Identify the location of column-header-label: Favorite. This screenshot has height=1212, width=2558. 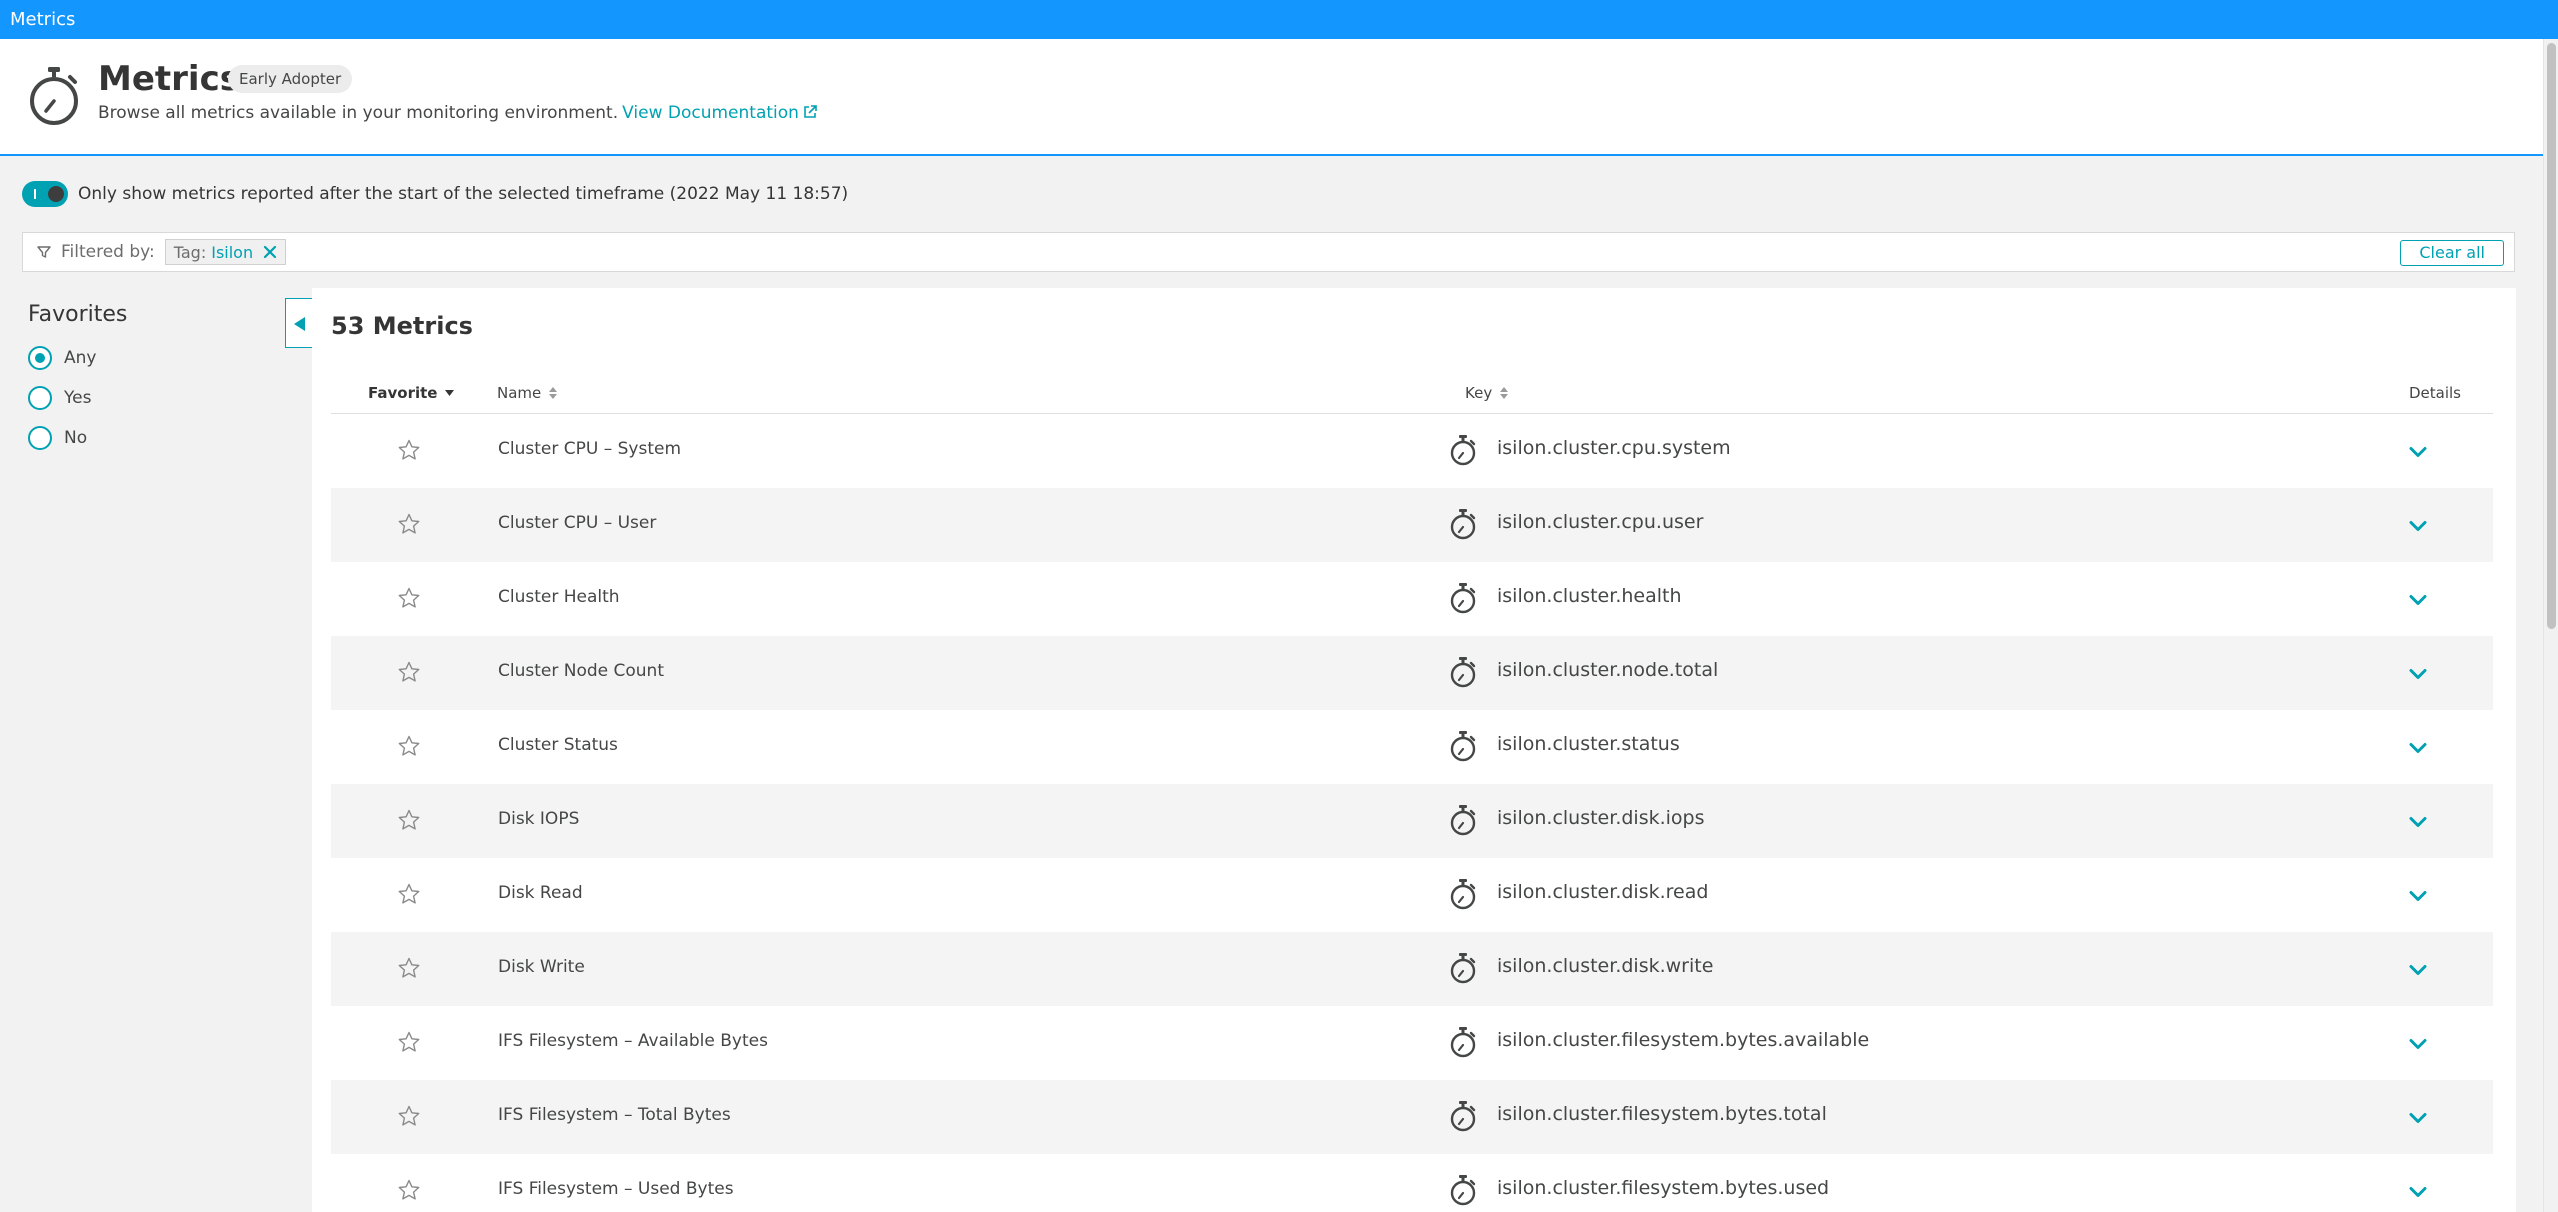
(403, 393).